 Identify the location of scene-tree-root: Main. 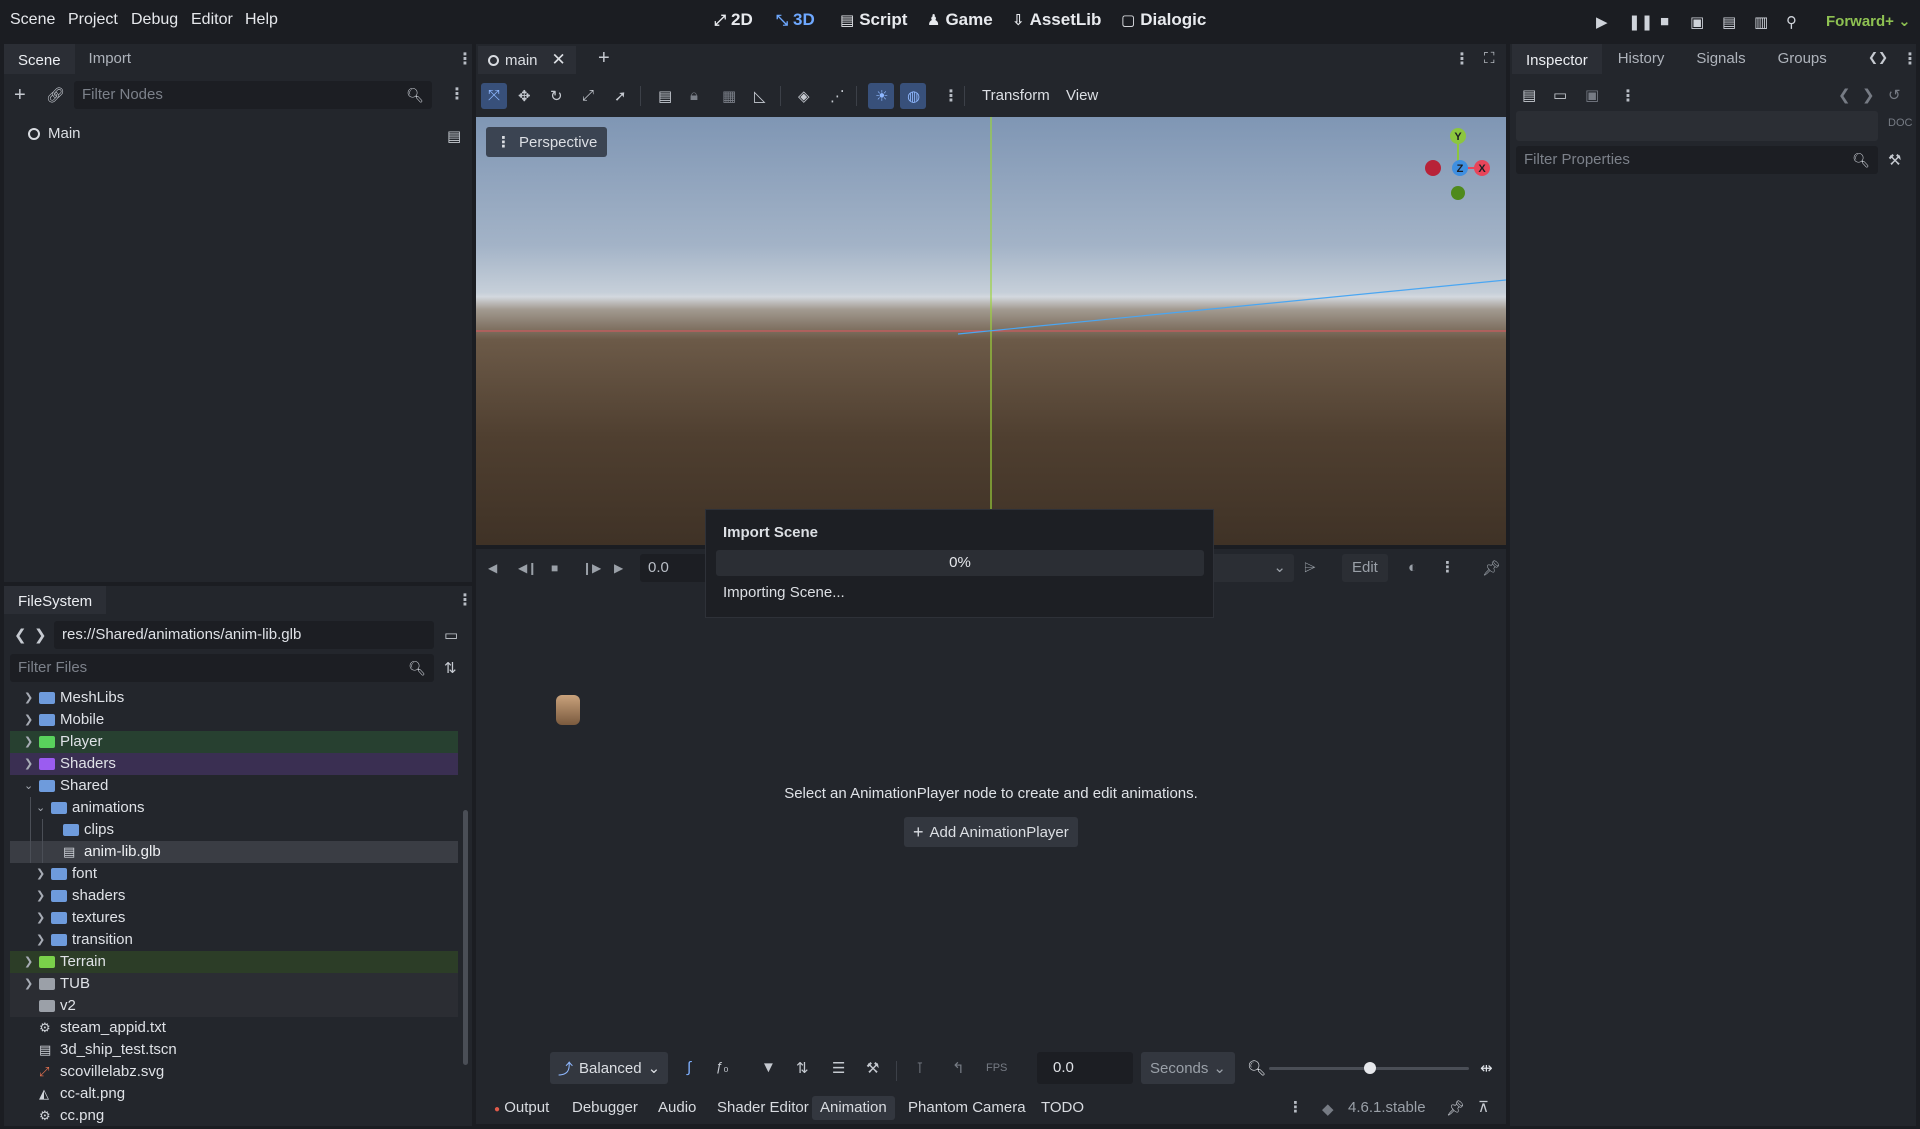
(54, 133).